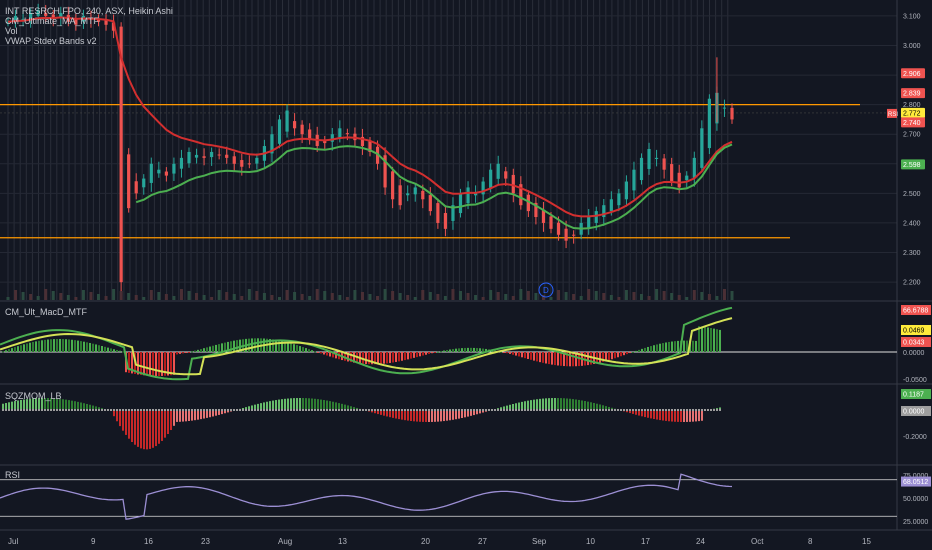  What do you see at coordinates (13, 475) in the screenshot?
I see `rsi-pane-title: RSI` at bounding box center [13, 475].